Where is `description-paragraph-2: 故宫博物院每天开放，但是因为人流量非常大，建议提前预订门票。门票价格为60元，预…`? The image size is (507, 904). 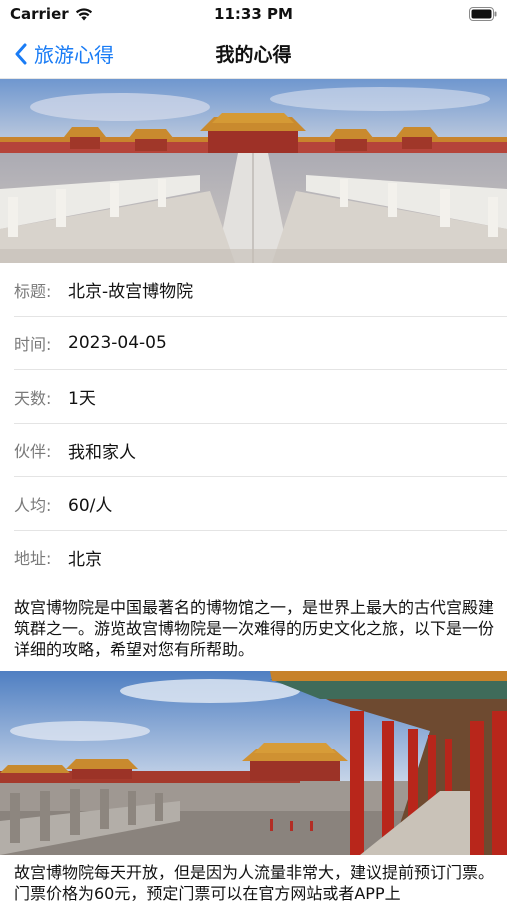
description-paragraph-2: 故宫博物院每天开放，但是因为人流量非常大，建议提前预订门票。门票价格为60元，预… is located at coordinates (254, 883).